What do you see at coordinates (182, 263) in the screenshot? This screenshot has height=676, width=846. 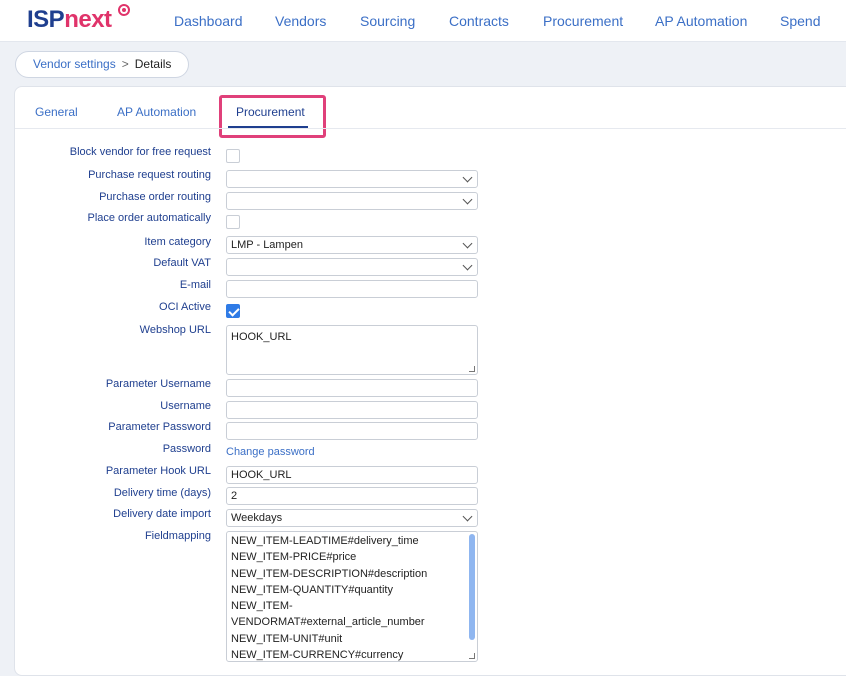 I see `default-vat-label: Default VAT` at bounding box center [182, 263].